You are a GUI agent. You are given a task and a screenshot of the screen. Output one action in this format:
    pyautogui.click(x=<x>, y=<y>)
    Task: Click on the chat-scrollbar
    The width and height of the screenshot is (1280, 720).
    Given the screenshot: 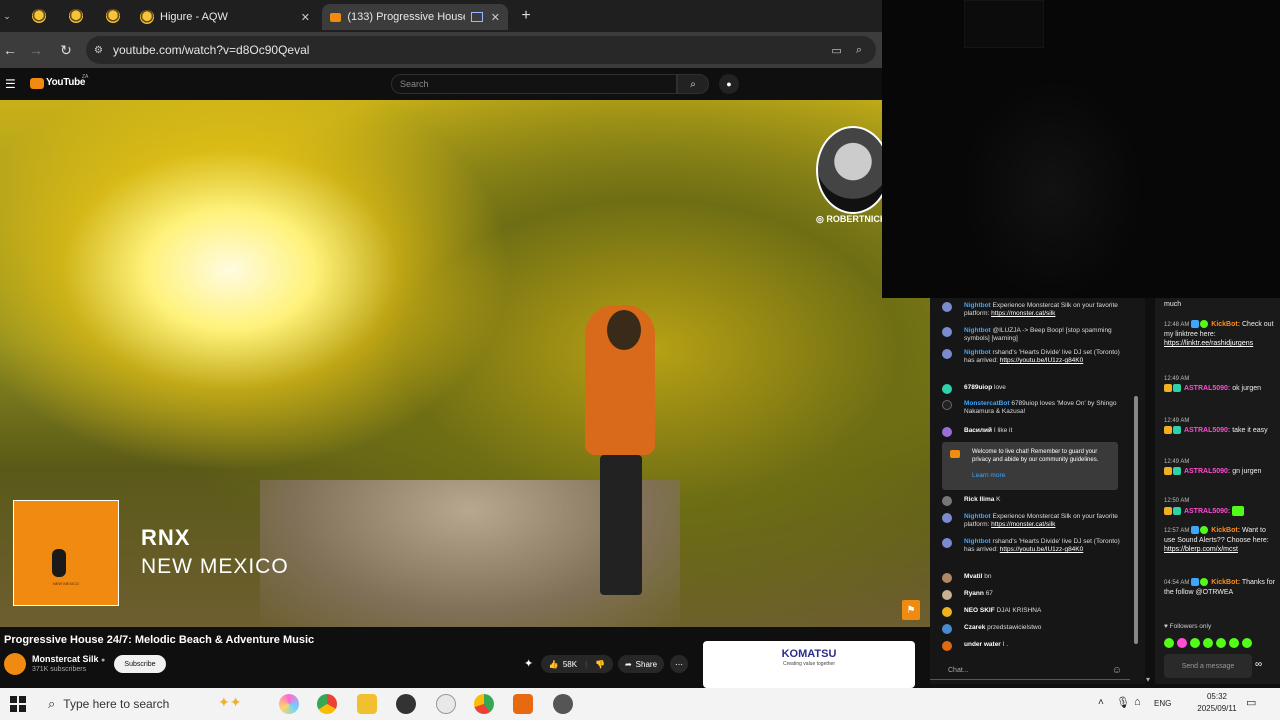 What is the action you would take?
    pyautogui.click(x=1136, y=520)
    